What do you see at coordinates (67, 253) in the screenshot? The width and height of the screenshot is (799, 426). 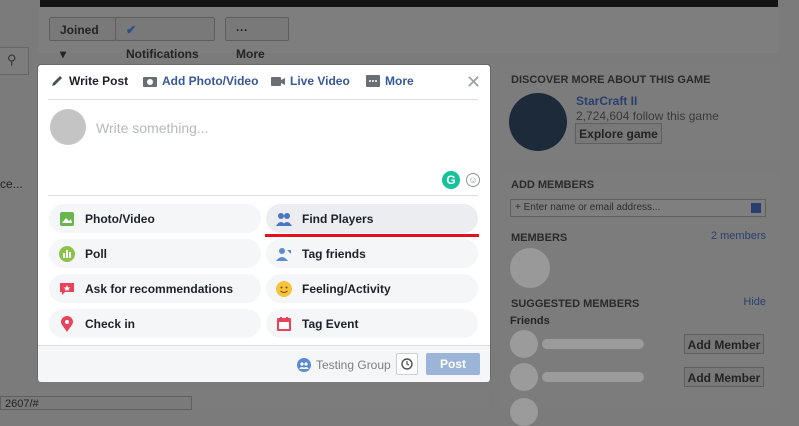 I see `poll-icon` at bounding box center [67, 253].